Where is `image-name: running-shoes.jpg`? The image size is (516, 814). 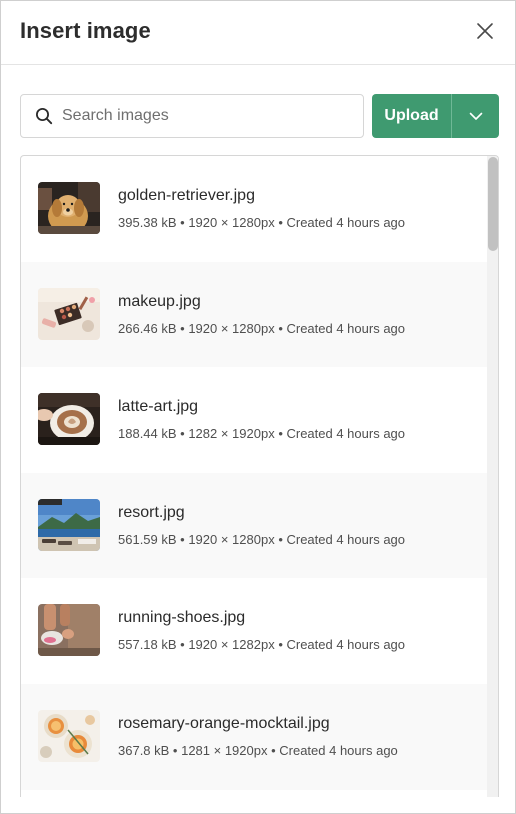 image-name: running-shoes.jpg is located at coordinates (182, 618).